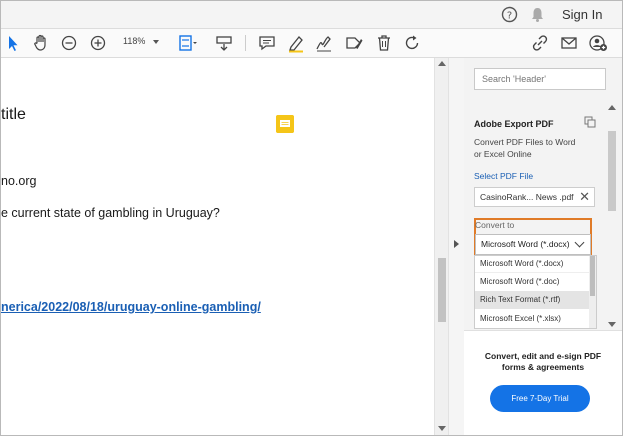 This screenshot has width=623, height=436. What do you see at coordinates (98, 43) in the screenshot?
I see `zoom-in-icon` at bounding box center [98, 43].